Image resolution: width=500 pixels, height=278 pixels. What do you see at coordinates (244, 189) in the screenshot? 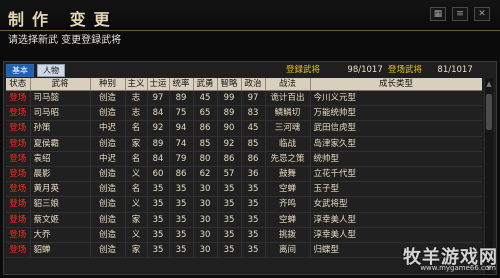
I see `table-row: 登场 黄月英 创造名 35 35 30 35 35 空蝉 玉子型` at bounding box center [244, 189].